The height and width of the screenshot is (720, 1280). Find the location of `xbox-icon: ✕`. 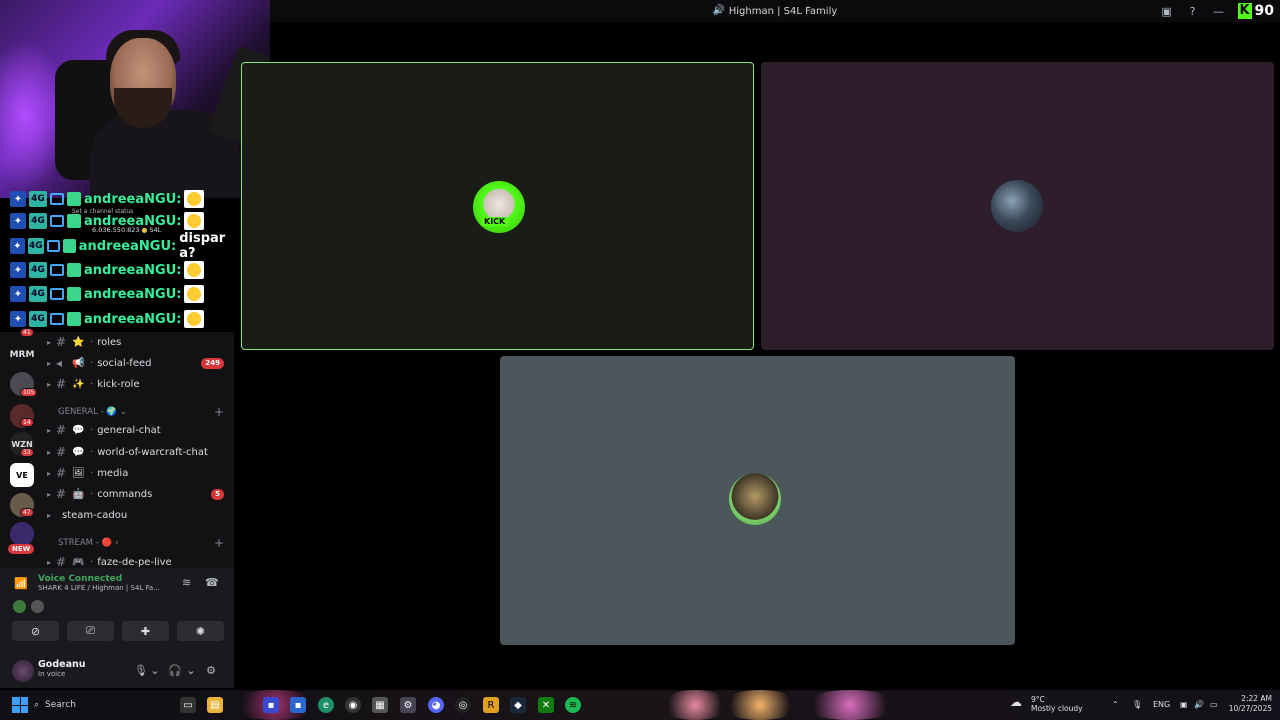

xbox-icon: ✕ is located at coordinates (546, 705).